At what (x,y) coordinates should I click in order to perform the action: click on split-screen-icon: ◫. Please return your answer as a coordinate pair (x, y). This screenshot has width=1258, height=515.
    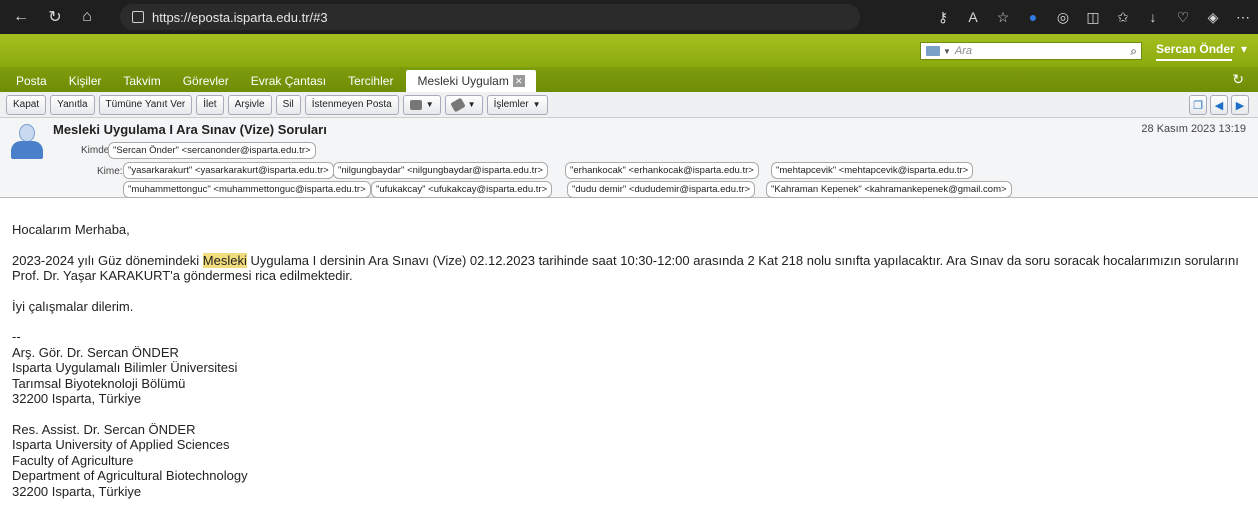
    Looking at the image, I should click on (1093, 17).